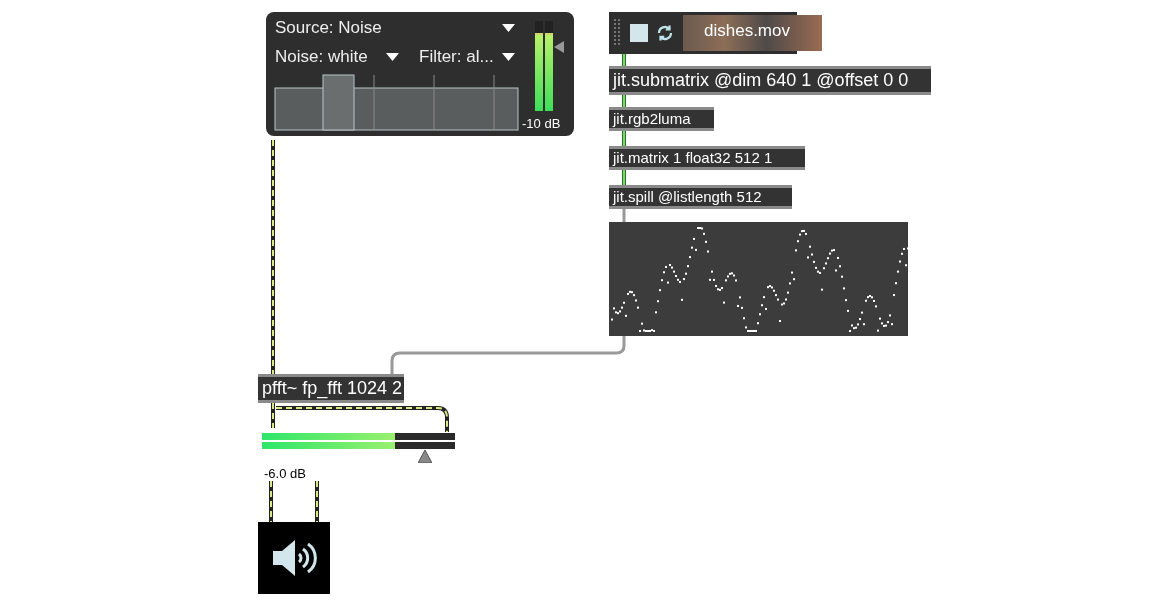 The image size is (1152, 612). I want to click on speaker-icon, so click(294, 558).